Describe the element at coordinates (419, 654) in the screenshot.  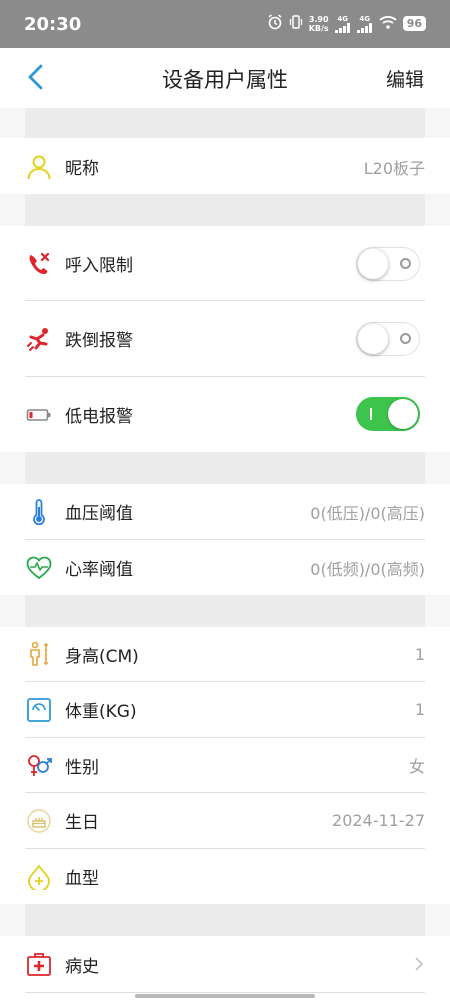
I see `height-value: 1` at that location.